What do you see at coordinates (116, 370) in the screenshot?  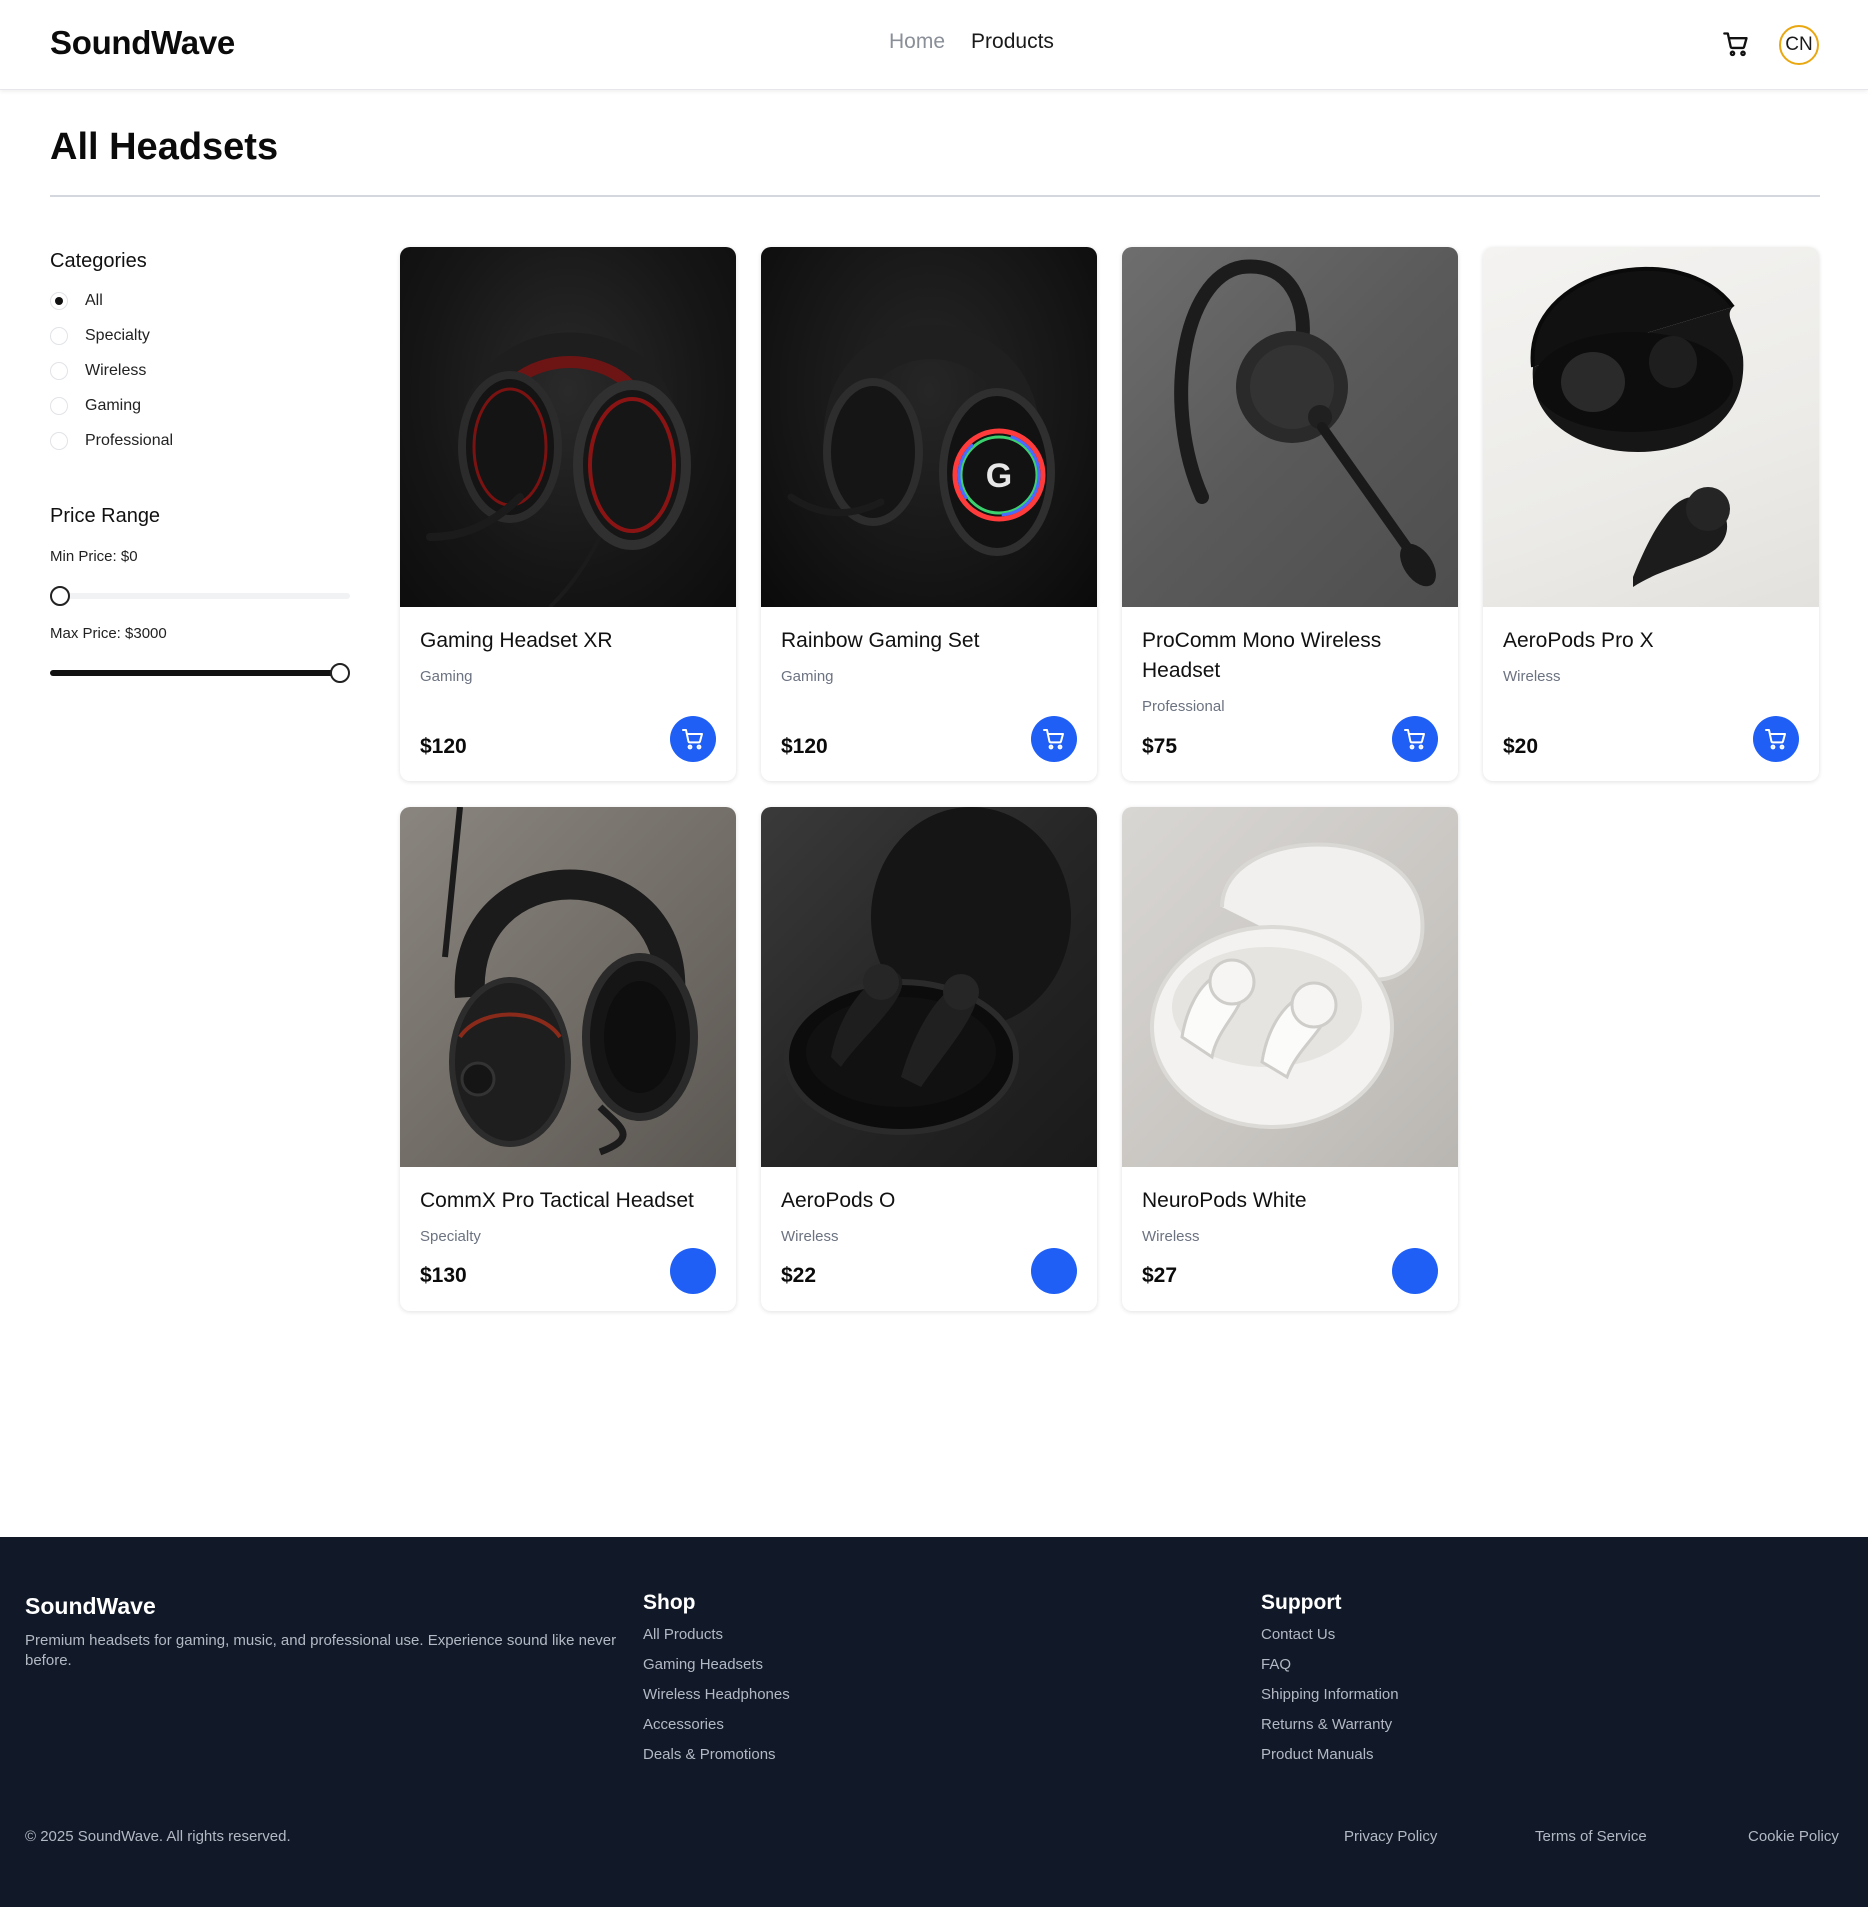 I see `category-label: Wireless` at bounding box center [116, 370].